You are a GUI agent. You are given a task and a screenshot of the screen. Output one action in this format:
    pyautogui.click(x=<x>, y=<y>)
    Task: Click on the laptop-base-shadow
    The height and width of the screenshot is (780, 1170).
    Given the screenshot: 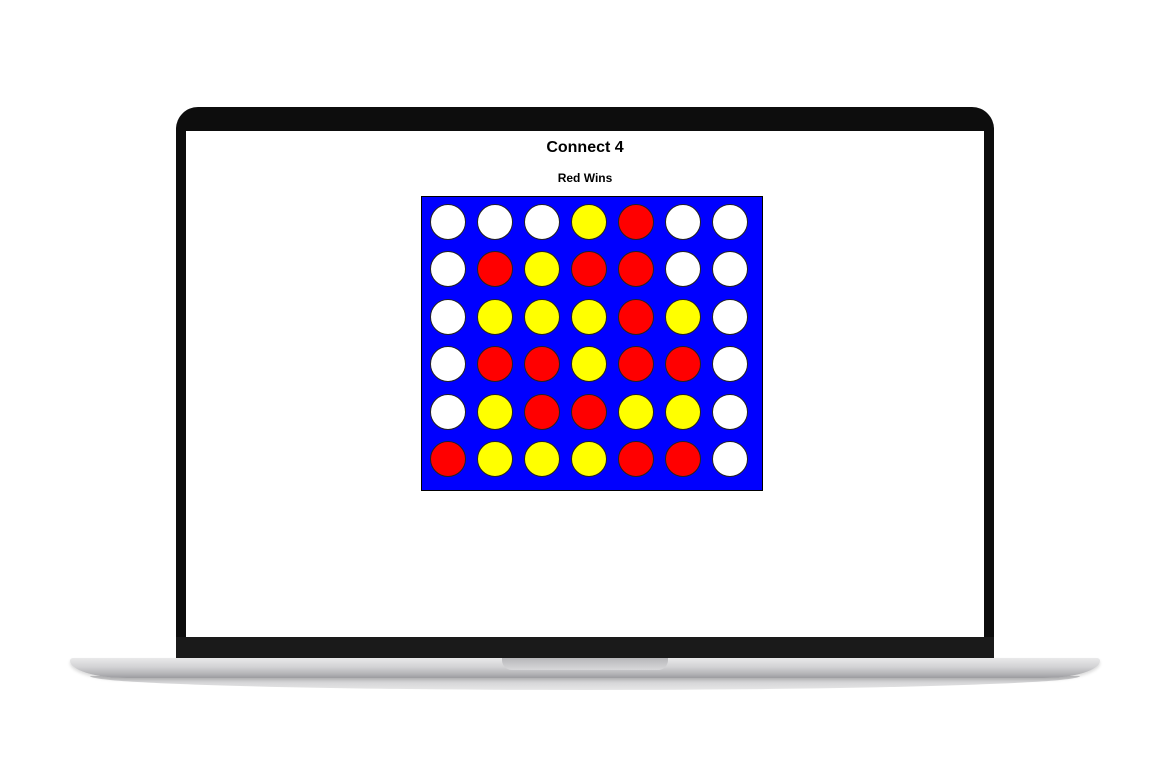 What is the action you would take?
    pyautogui.click(x=585, y=683)
    